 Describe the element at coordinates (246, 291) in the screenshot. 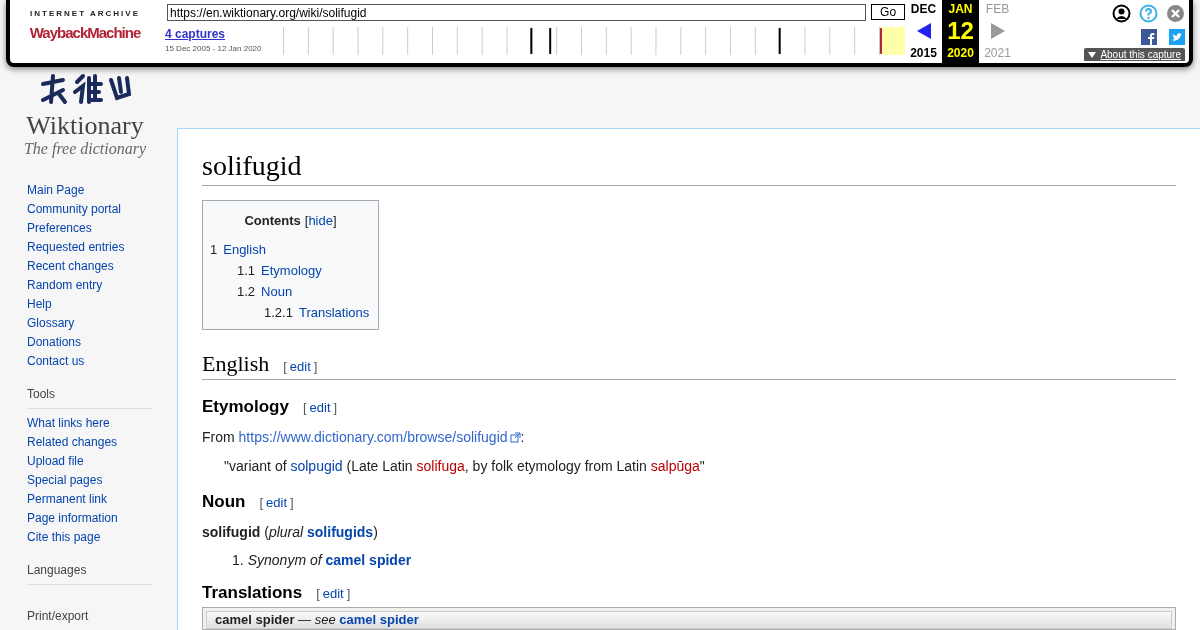

I see `toc-number: 1.2` at that location.